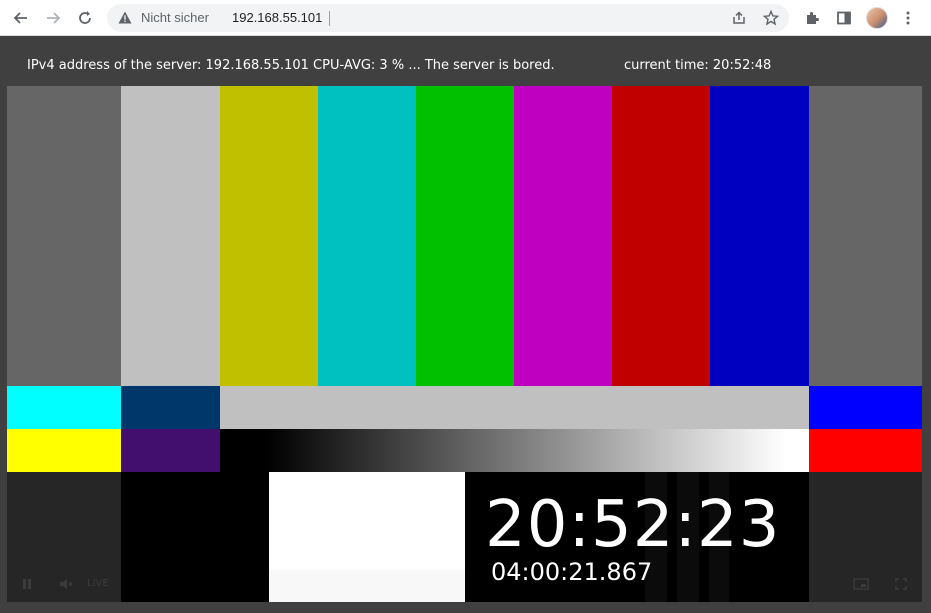 This screenshot has height=613, width=931. Describe the element at coordinates (170, 407) in the screenshot. I see `mid-navy` at that location.